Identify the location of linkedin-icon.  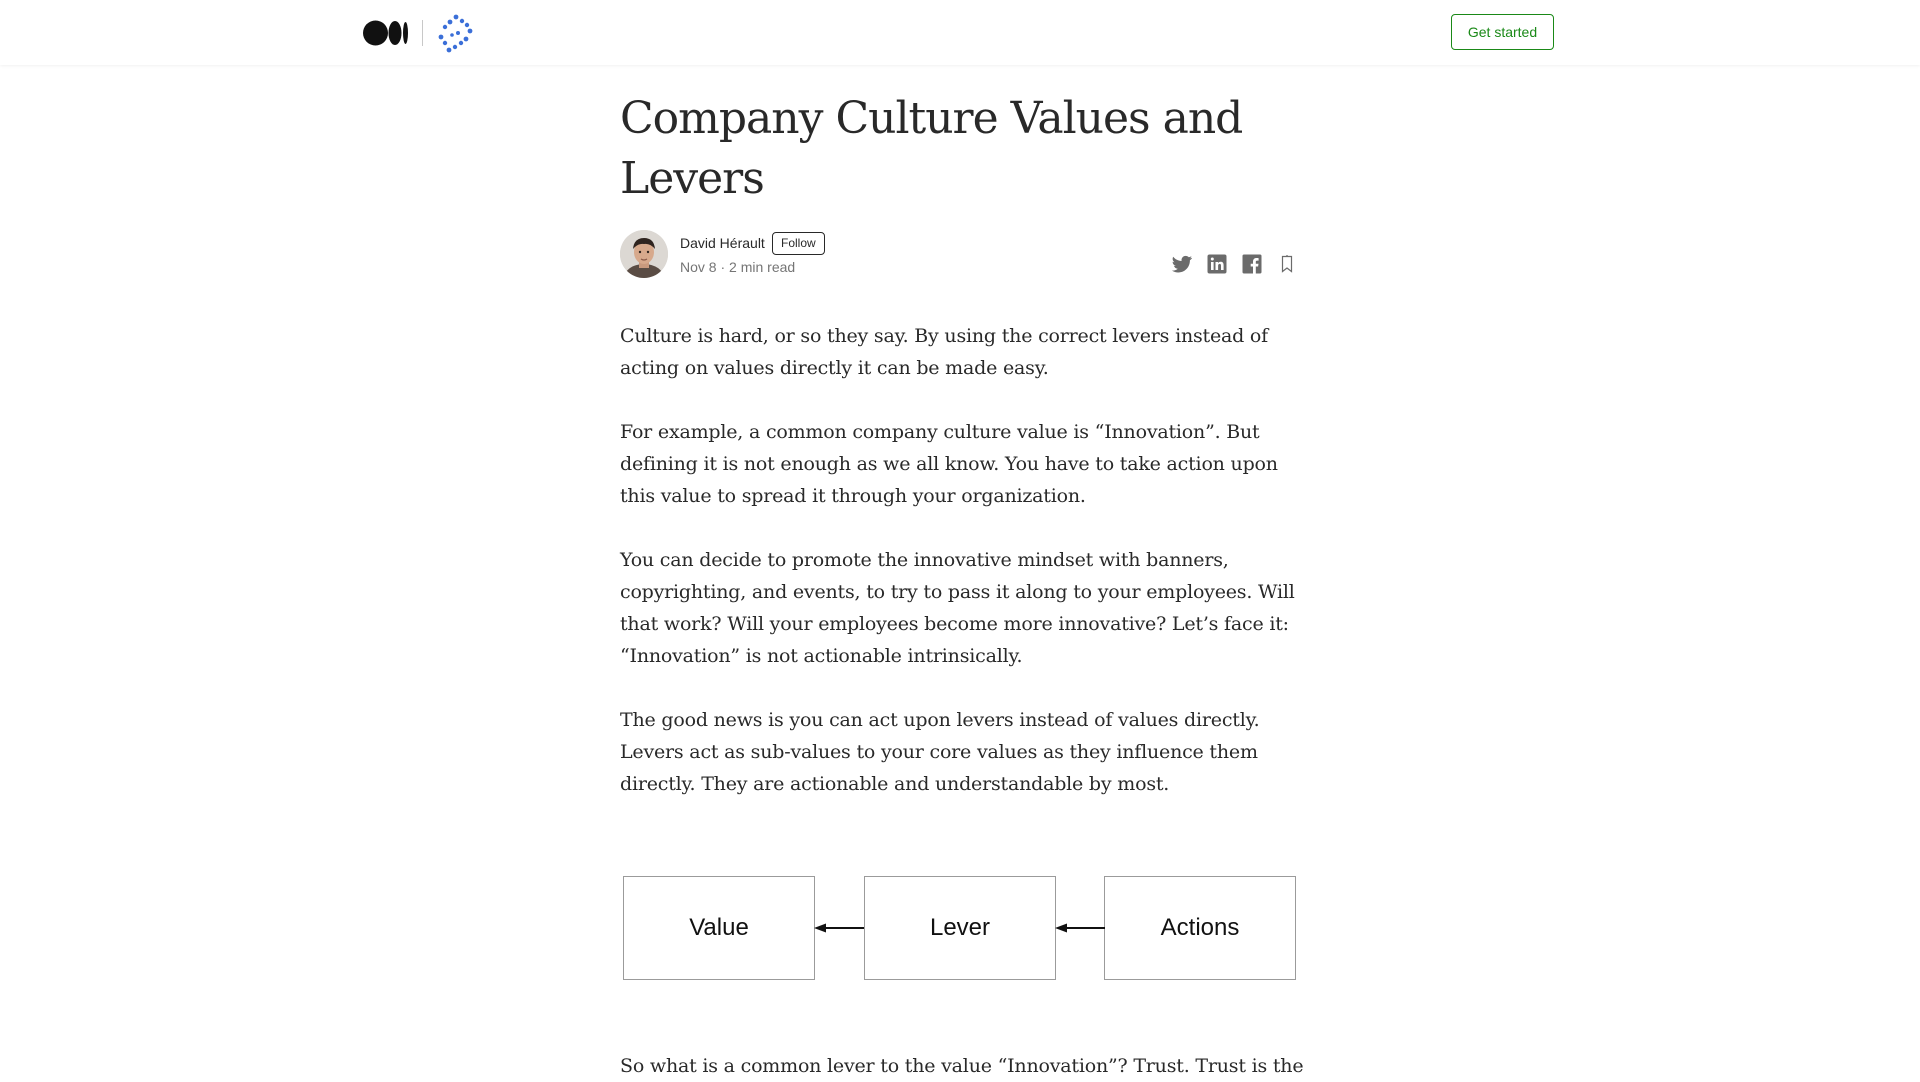
(1217, 264).